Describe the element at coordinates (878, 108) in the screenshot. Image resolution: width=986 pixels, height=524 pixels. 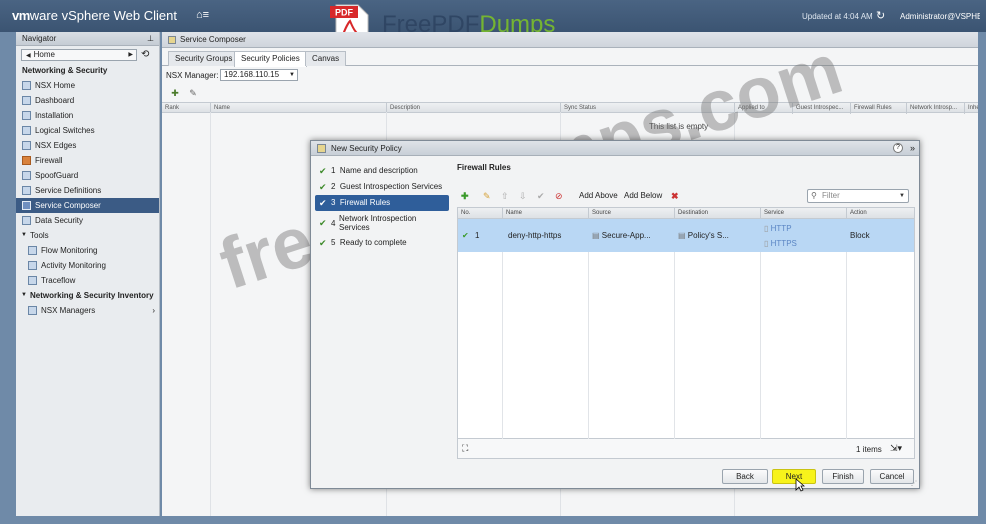
I see `col-firewall-rules: Firewall Rules` at that location.